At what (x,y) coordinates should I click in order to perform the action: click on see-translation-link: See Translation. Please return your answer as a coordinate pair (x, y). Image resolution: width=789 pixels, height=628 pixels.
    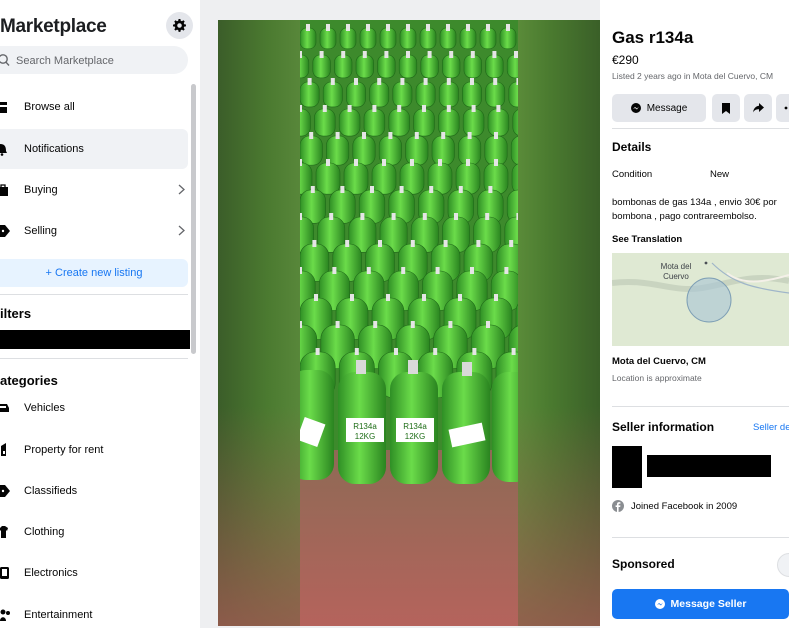
    Looking at the image, I should click on (647, 239).